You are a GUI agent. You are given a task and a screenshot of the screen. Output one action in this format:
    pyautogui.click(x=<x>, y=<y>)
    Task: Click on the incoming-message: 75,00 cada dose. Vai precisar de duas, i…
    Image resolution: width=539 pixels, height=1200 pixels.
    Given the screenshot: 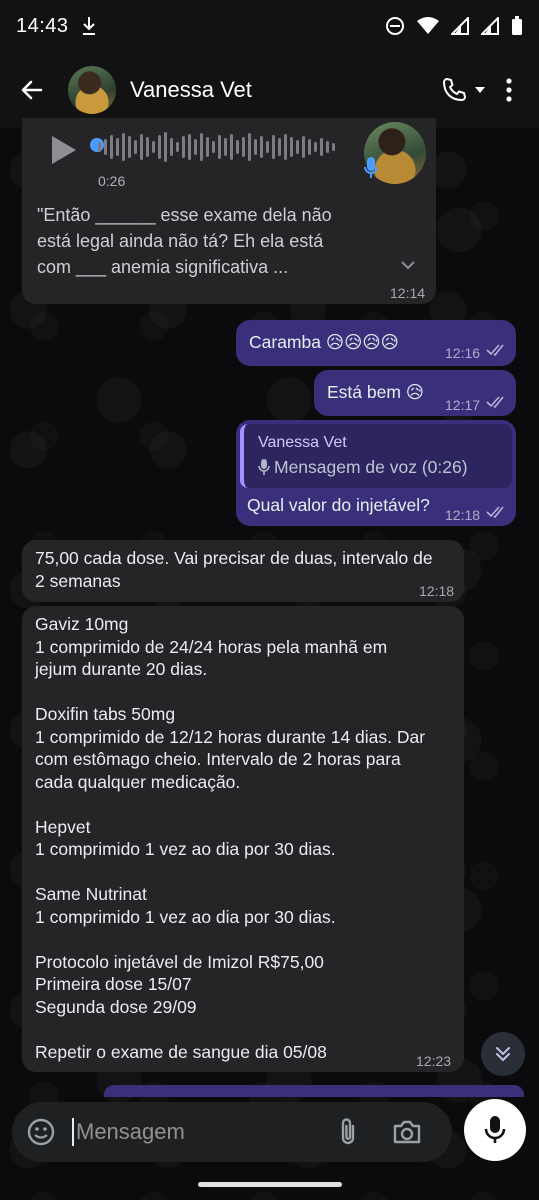 What is the action you would take?
    pyautogui.click(x=243, y=571)
    